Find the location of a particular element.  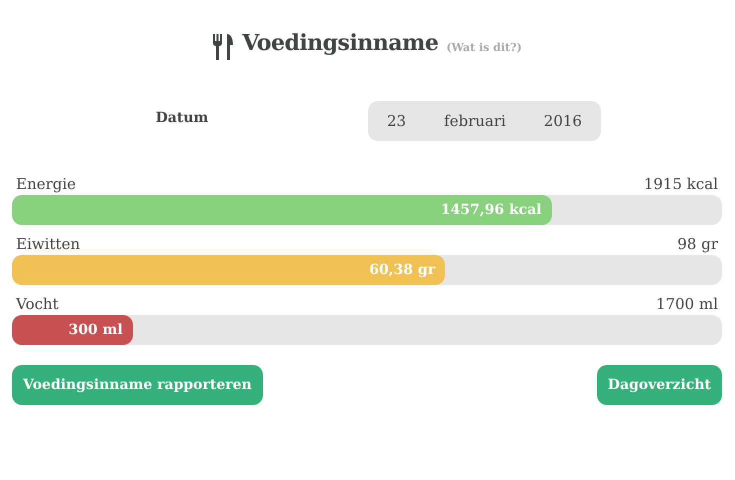

date-picker: 23 februari 2016 is located at coordinates (484, 121).